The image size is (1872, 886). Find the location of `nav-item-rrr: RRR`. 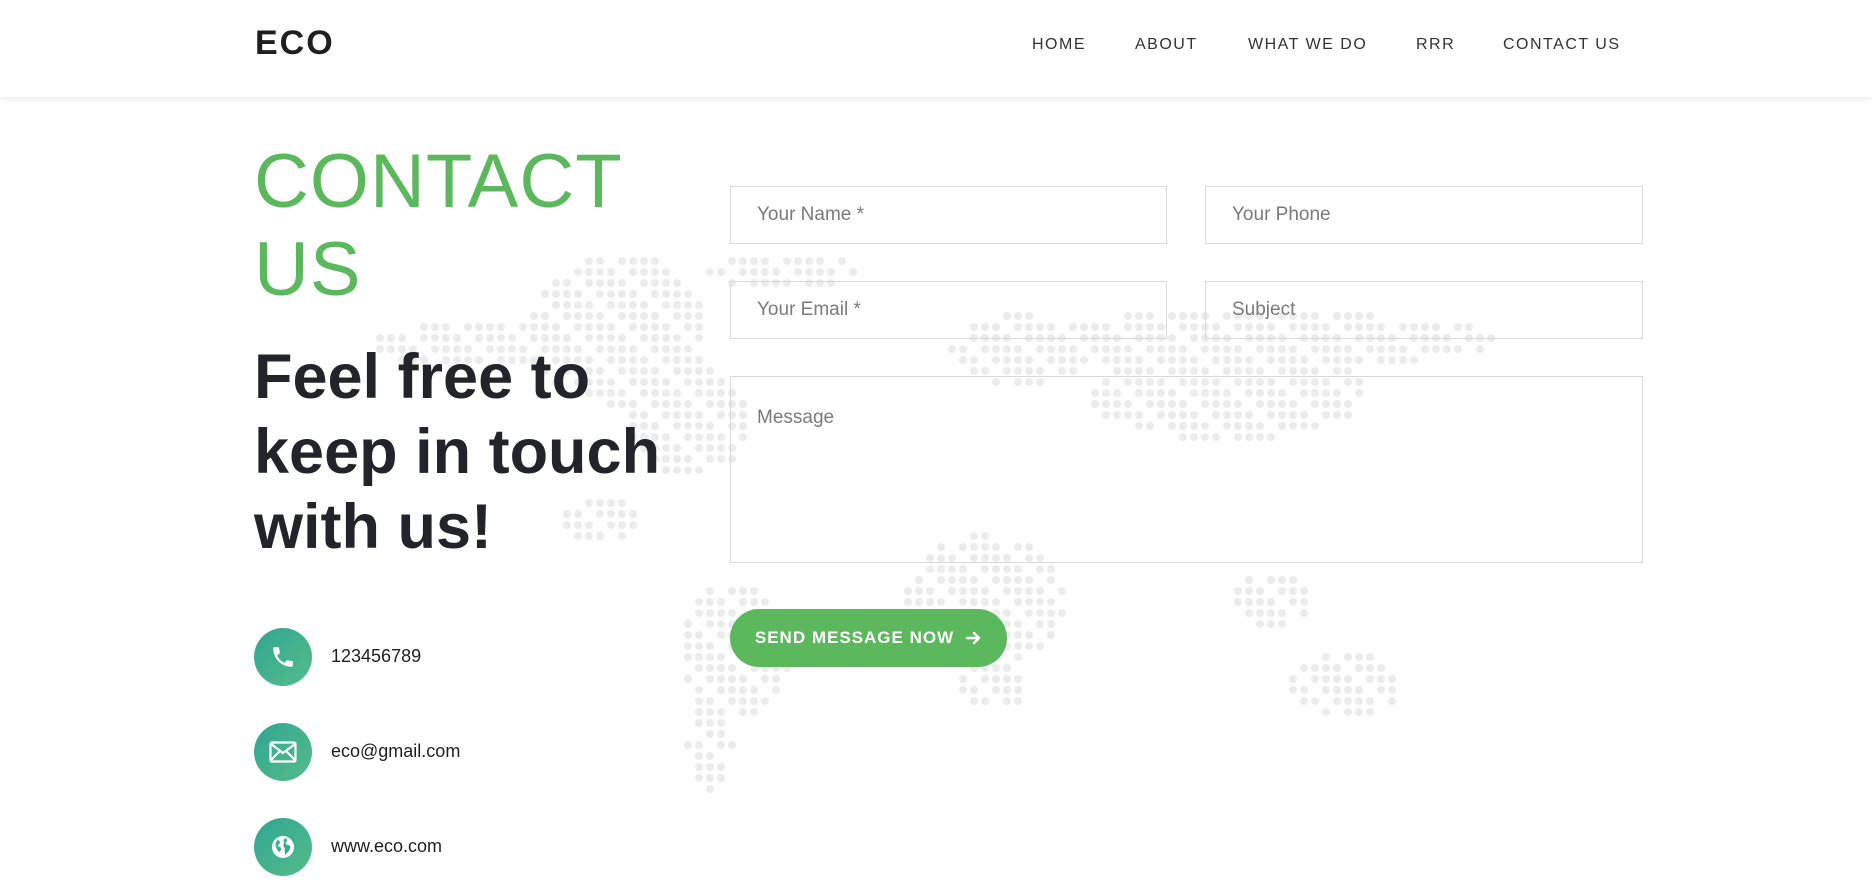

nav-item-rrr: RRR is located at coordinates (1435, 45).